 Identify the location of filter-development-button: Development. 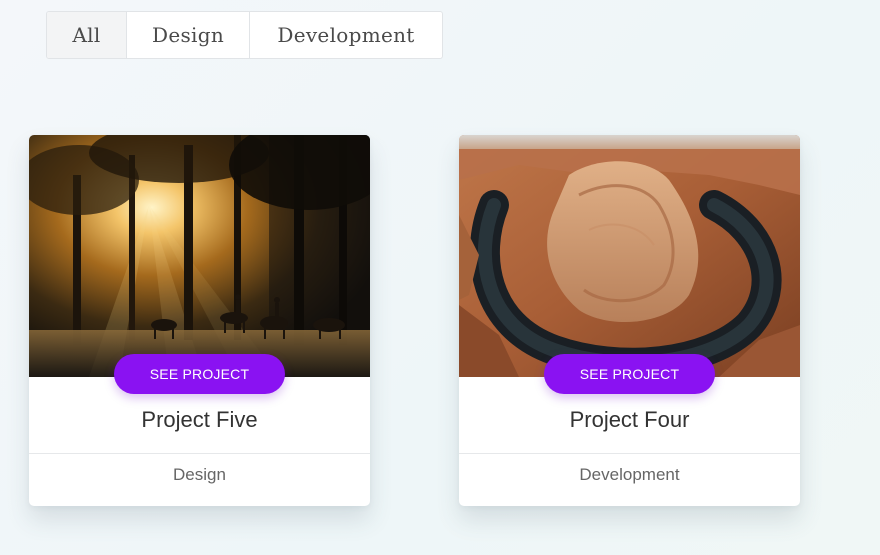
(346, 35).